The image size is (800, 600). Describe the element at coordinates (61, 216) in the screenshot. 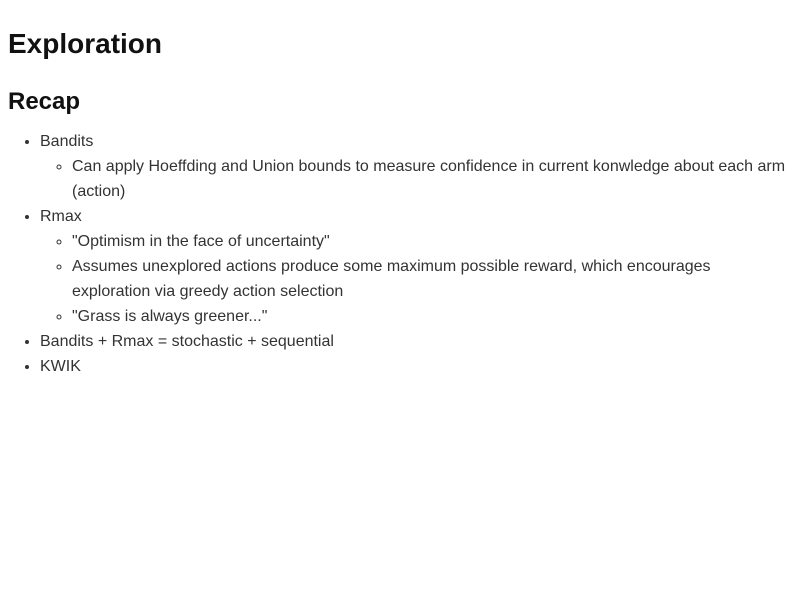

I see `list-item-label: Rmax` at that location.